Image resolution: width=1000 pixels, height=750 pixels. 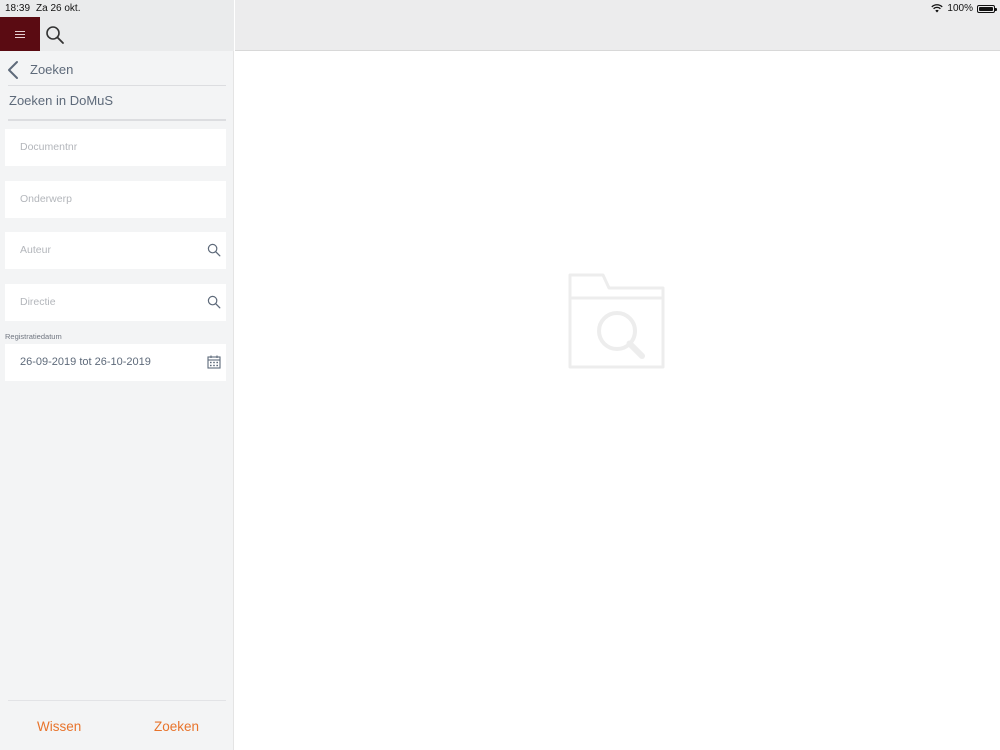 What do you see at coordinates (115, 250) in the screenshot?
I see `auteur-field: Auteur` at bounding box center [115, 250].